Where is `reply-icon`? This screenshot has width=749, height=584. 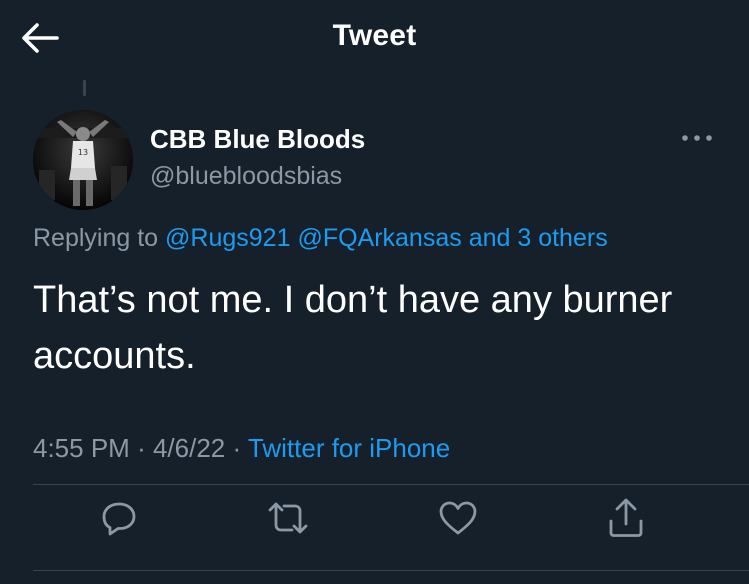 reply-icon is located at coordinates (119, 519).